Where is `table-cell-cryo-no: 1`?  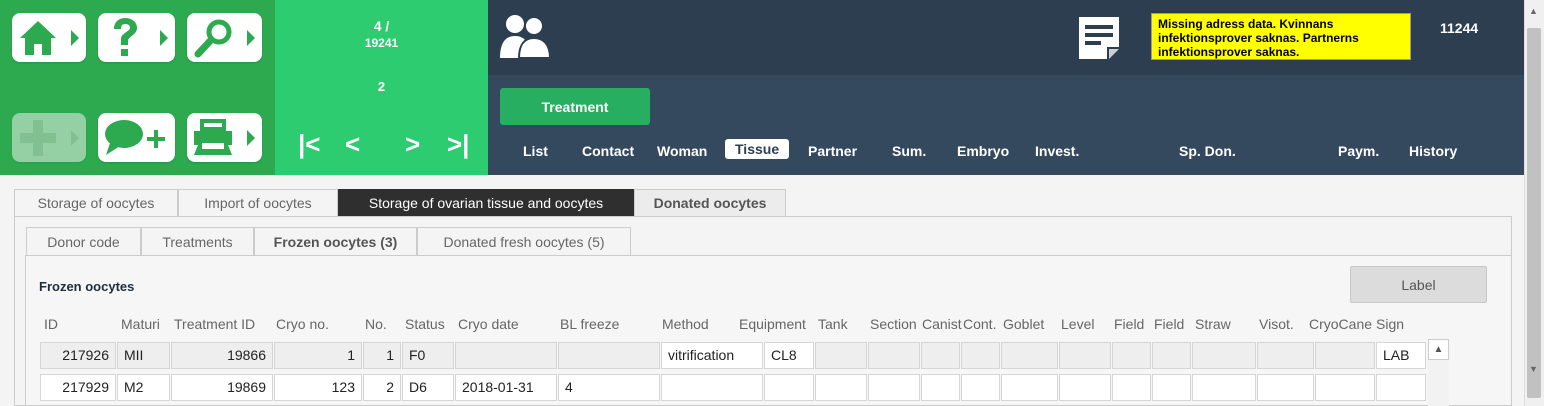 table-cell-cryo-no: 1 is located at coordinates (318, 355).